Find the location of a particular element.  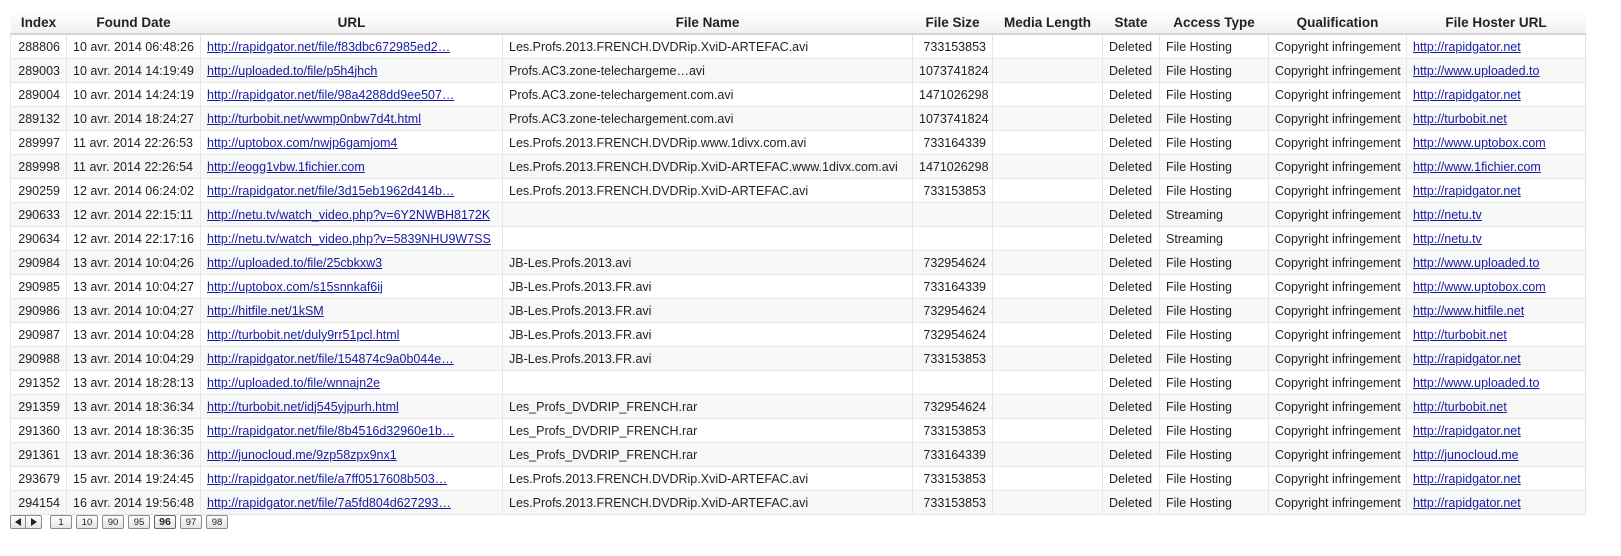

next-page-button is located at coordinates (34, 522).